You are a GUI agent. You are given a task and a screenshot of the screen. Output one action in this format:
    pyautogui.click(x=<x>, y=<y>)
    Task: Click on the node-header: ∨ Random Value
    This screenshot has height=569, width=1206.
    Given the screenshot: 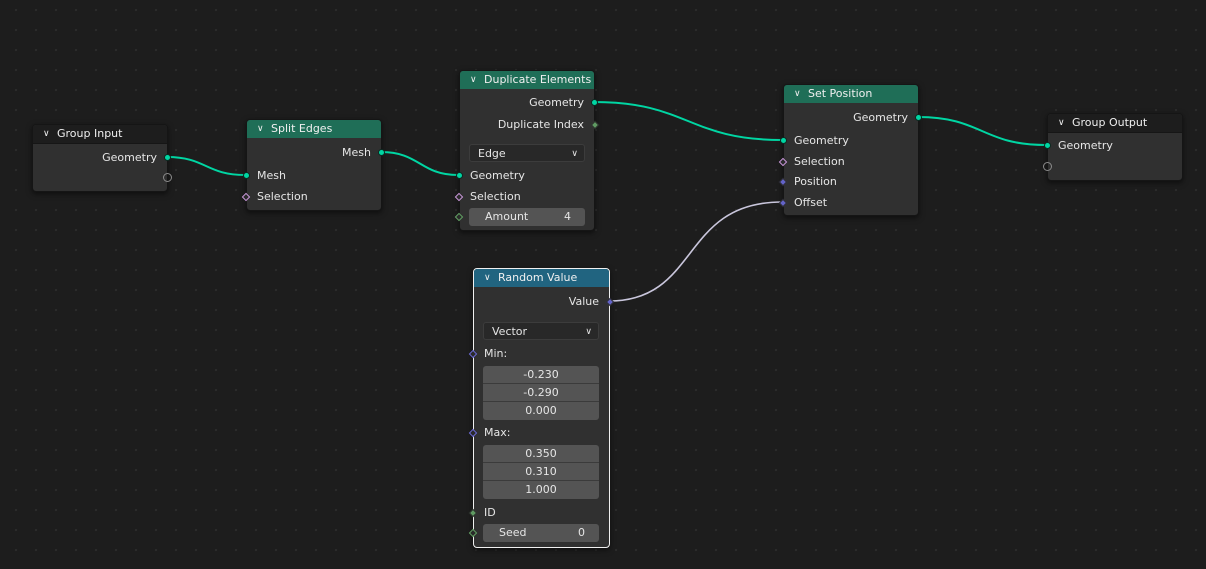 What is the action you would take?
    pyautogui.click(x=541, y=278)
    